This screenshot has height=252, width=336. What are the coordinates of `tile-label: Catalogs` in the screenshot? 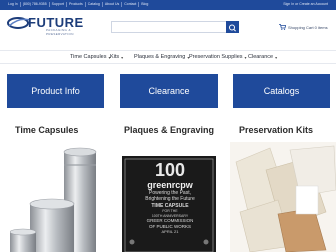 It's located at (281, 91).